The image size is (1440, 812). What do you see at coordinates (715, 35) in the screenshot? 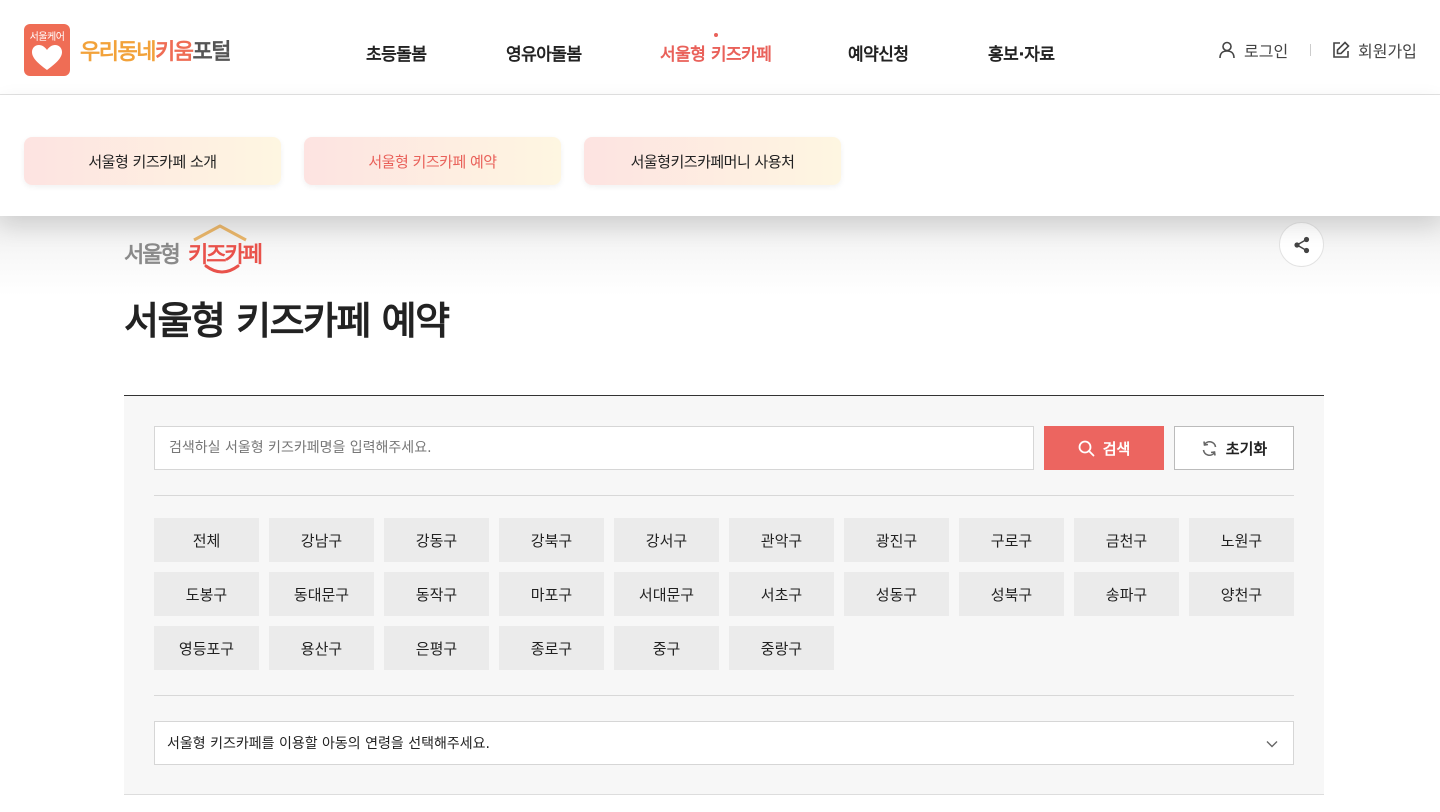
I see `active-indicator` at bounding box center [715, 35].